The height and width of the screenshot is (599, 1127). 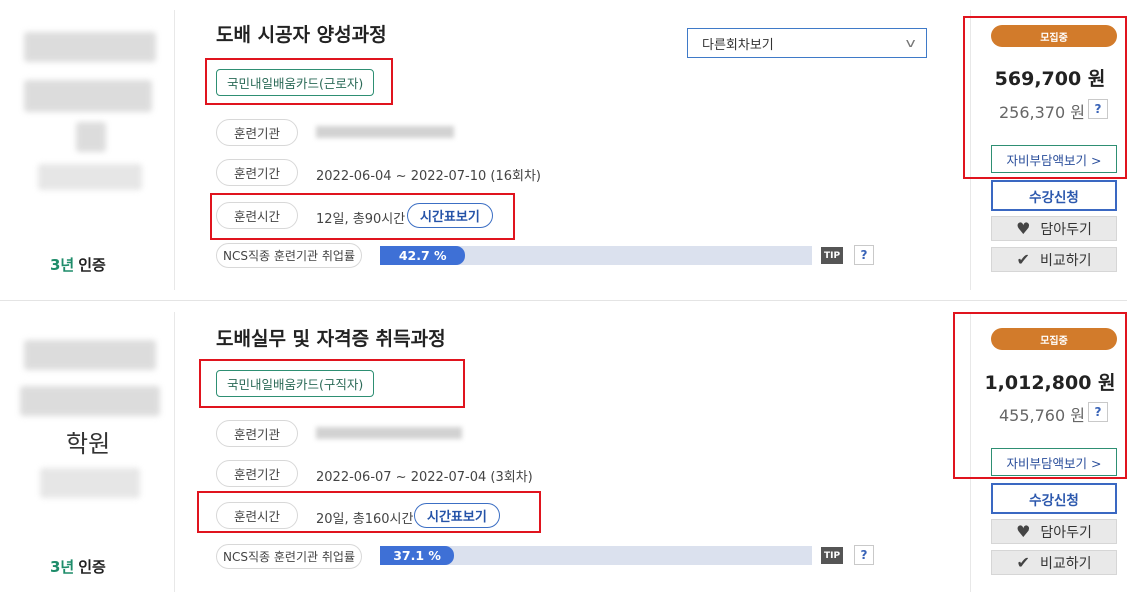 I want to click on card-divider, so click(x=563, y=300).